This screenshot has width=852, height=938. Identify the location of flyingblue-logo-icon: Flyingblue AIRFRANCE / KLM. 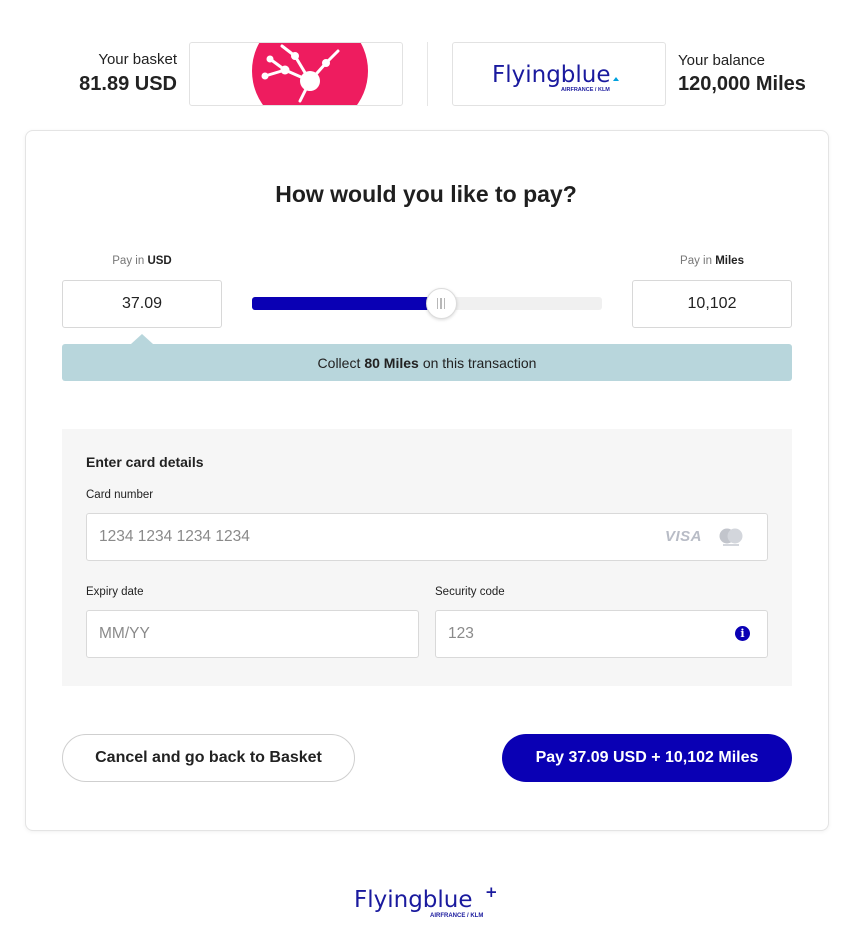
(555, 77).